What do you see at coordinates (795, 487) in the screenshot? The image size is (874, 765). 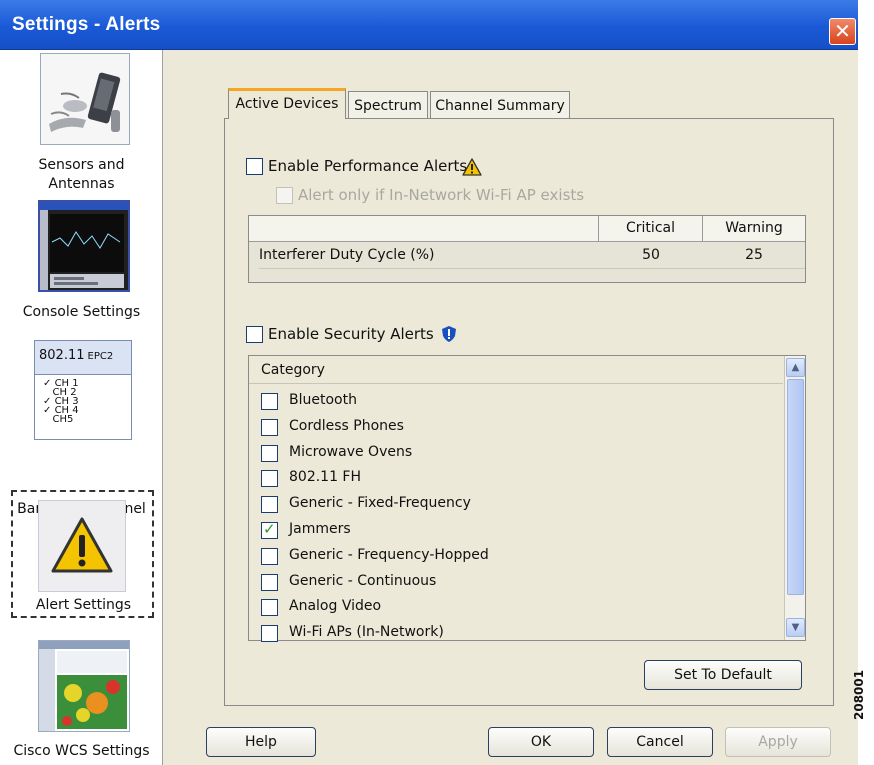 I see `scrollbar-thumb` at bounding box center [795, 487].